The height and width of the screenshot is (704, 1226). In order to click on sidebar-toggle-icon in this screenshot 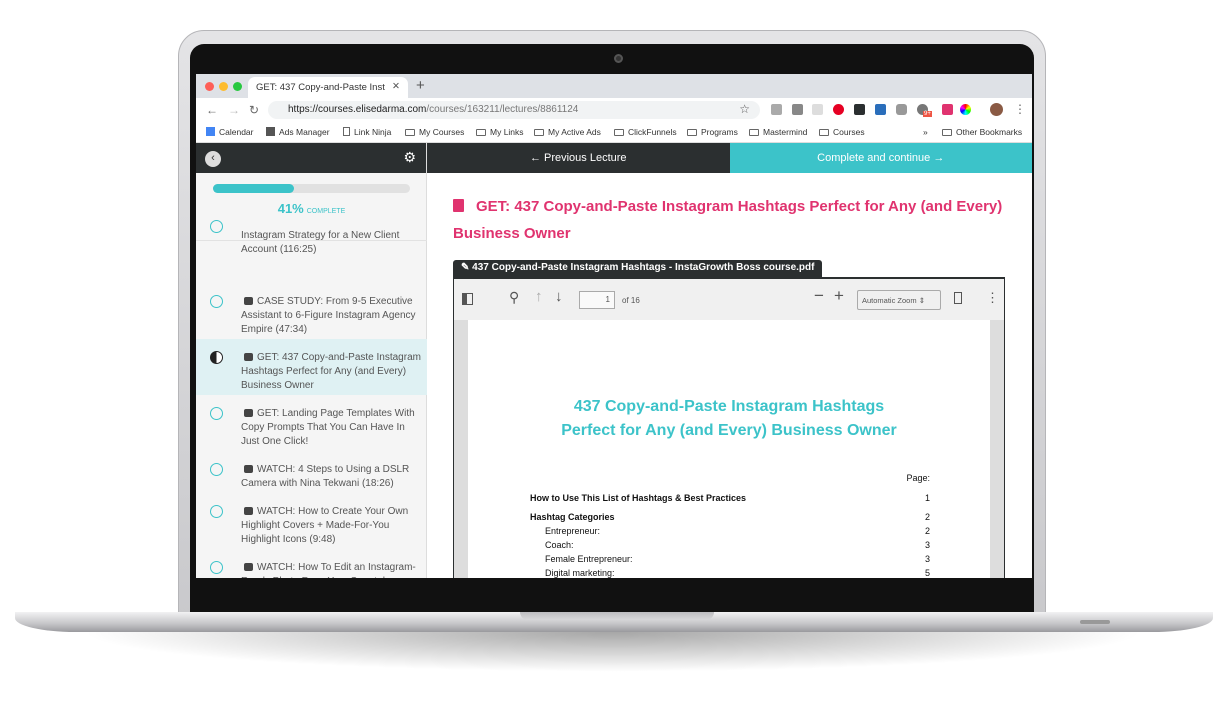, I will do `click(467, 299)`.